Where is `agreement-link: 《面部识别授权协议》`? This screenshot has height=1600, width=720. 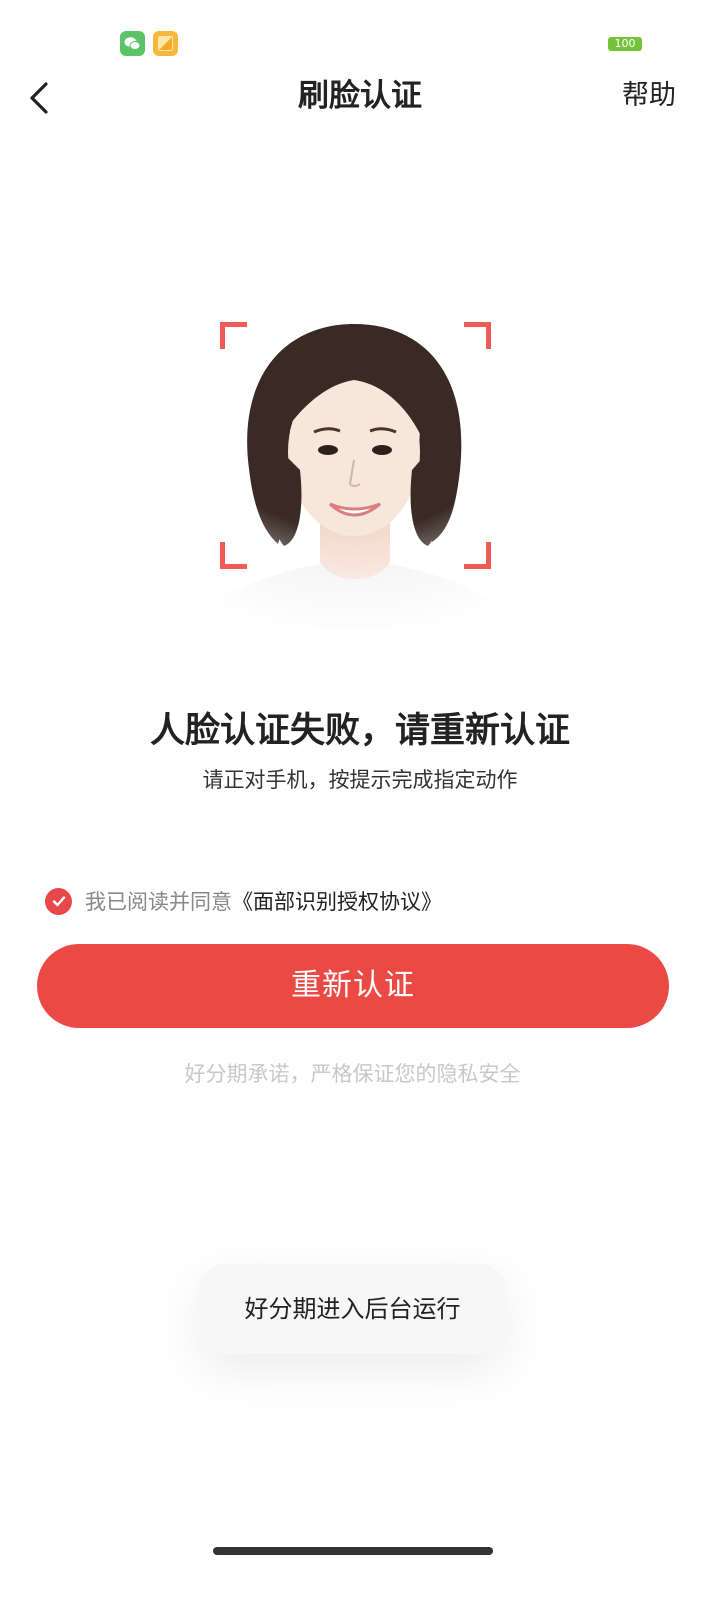 agreement-link: 《面部识别授权协议》 is located at coordinates (337, 901).